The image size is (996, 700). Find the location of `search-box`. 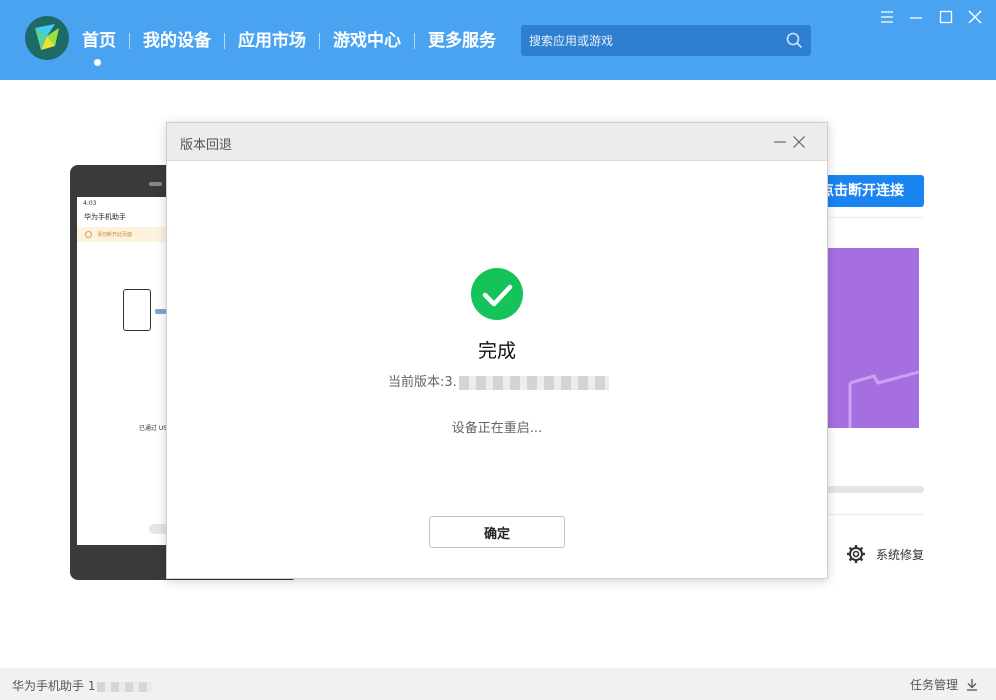

search-box is located at coordinates (666, 40).